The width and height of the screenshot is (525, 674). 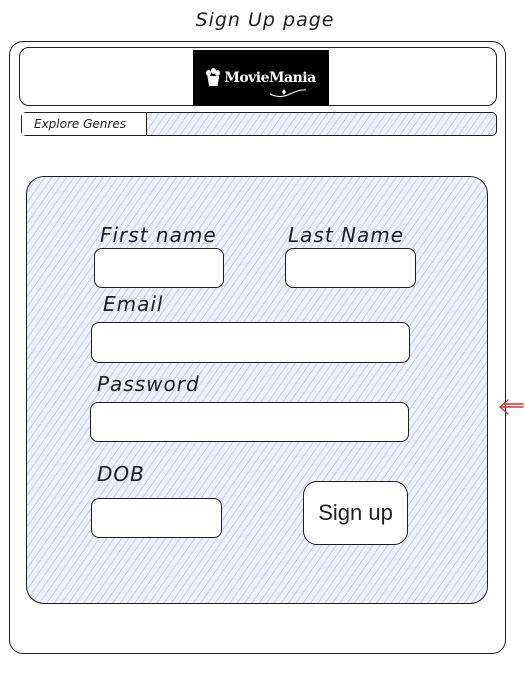 I want to click on dob-field, so click(x=156, y=518).